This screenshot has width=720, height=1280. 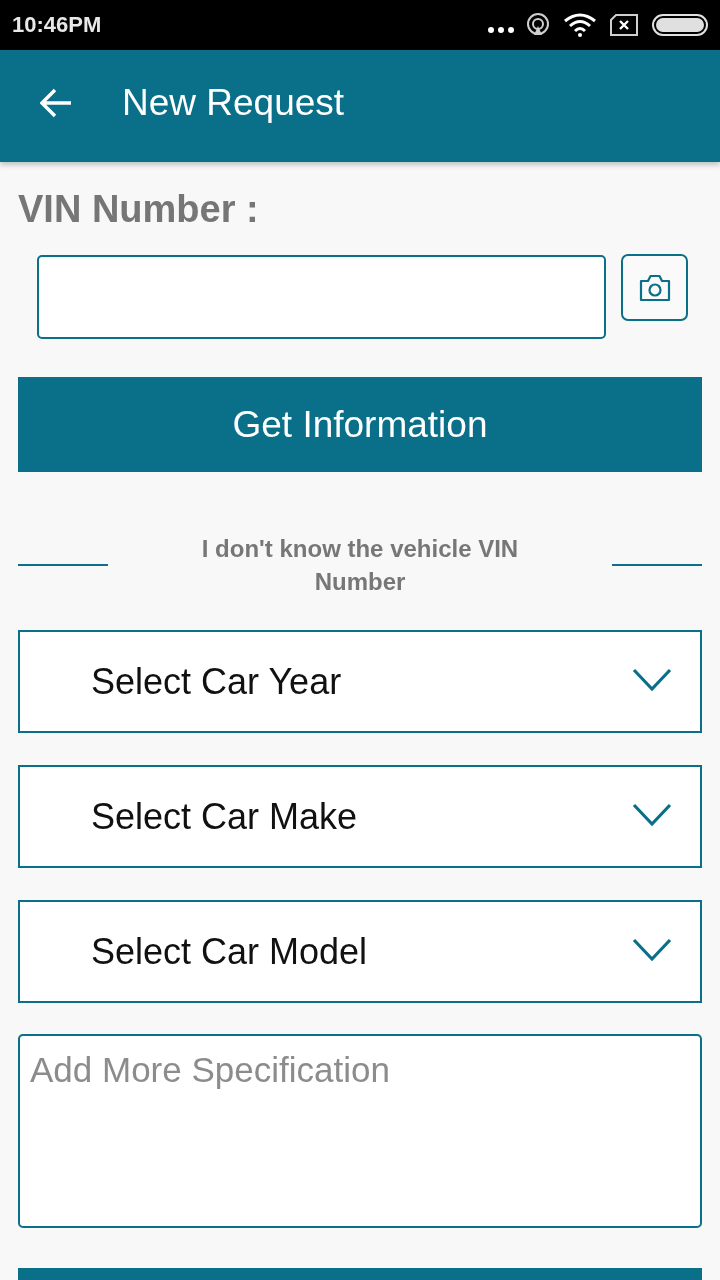 What do you see at coordinates (360, 565) in the screenshot?
I see `no-vin-text: I don't know the vehicle VIN Number` at bounding box center [360, 565].